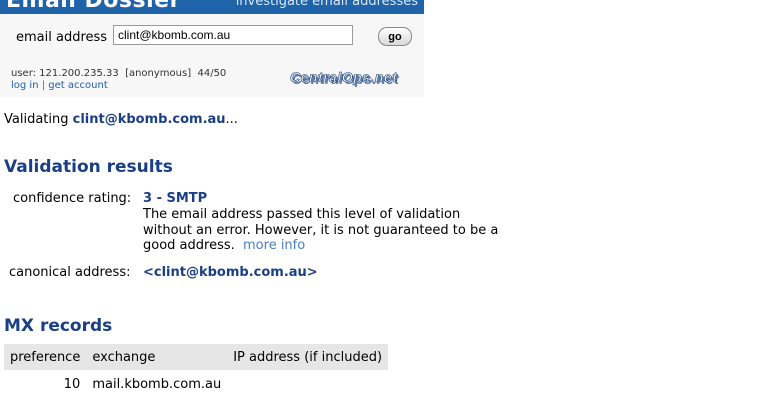 The width and height of the screenshot is (781, 410). Describe the element at coordinates (58, 326) in the screenshot. I see `mx-heading: MX records` at that location.